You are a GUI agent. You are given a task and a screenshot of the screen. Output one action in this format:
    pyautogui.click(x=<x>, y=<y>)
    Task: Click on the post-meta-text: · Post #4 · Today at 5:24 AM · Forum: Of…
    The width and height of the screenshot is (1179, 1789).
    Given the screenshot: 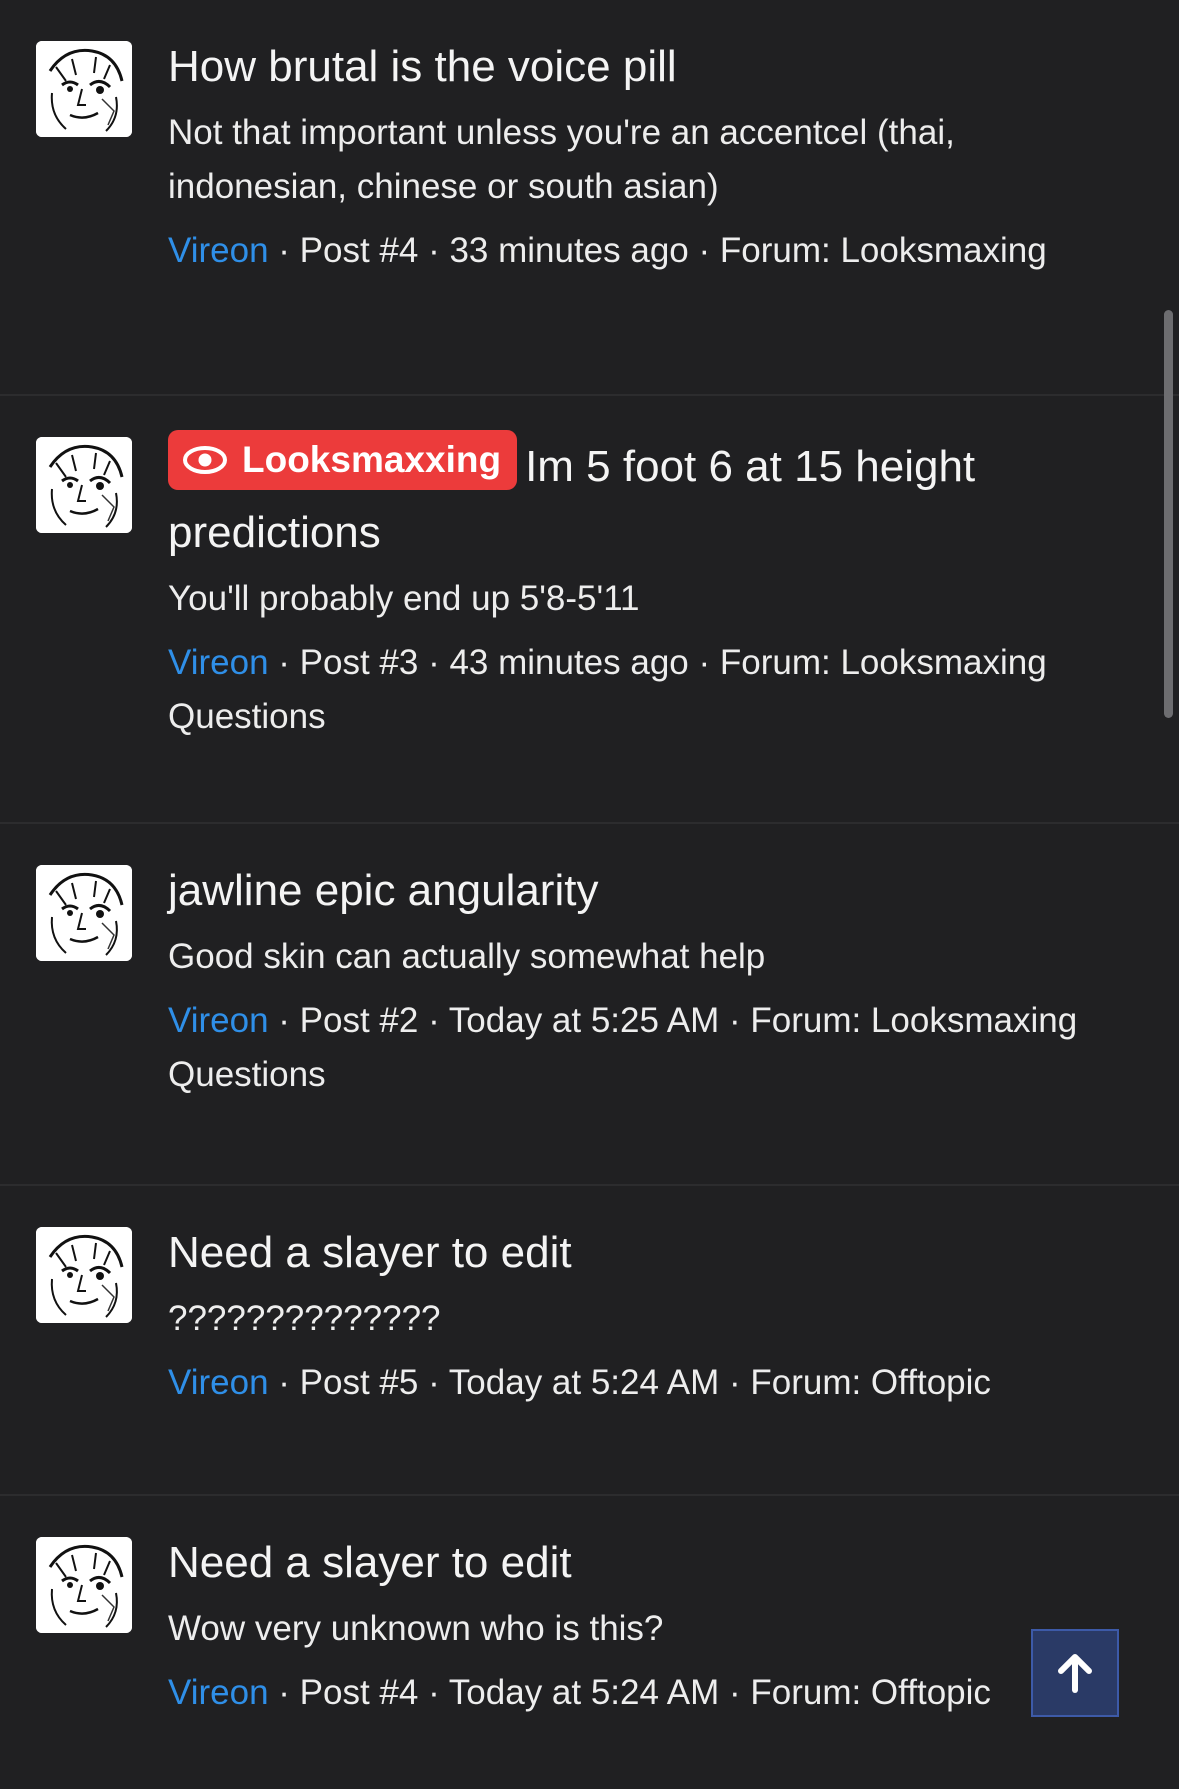 What is the action you would take?
    pyautogui.click(x=629, y=1692)
    